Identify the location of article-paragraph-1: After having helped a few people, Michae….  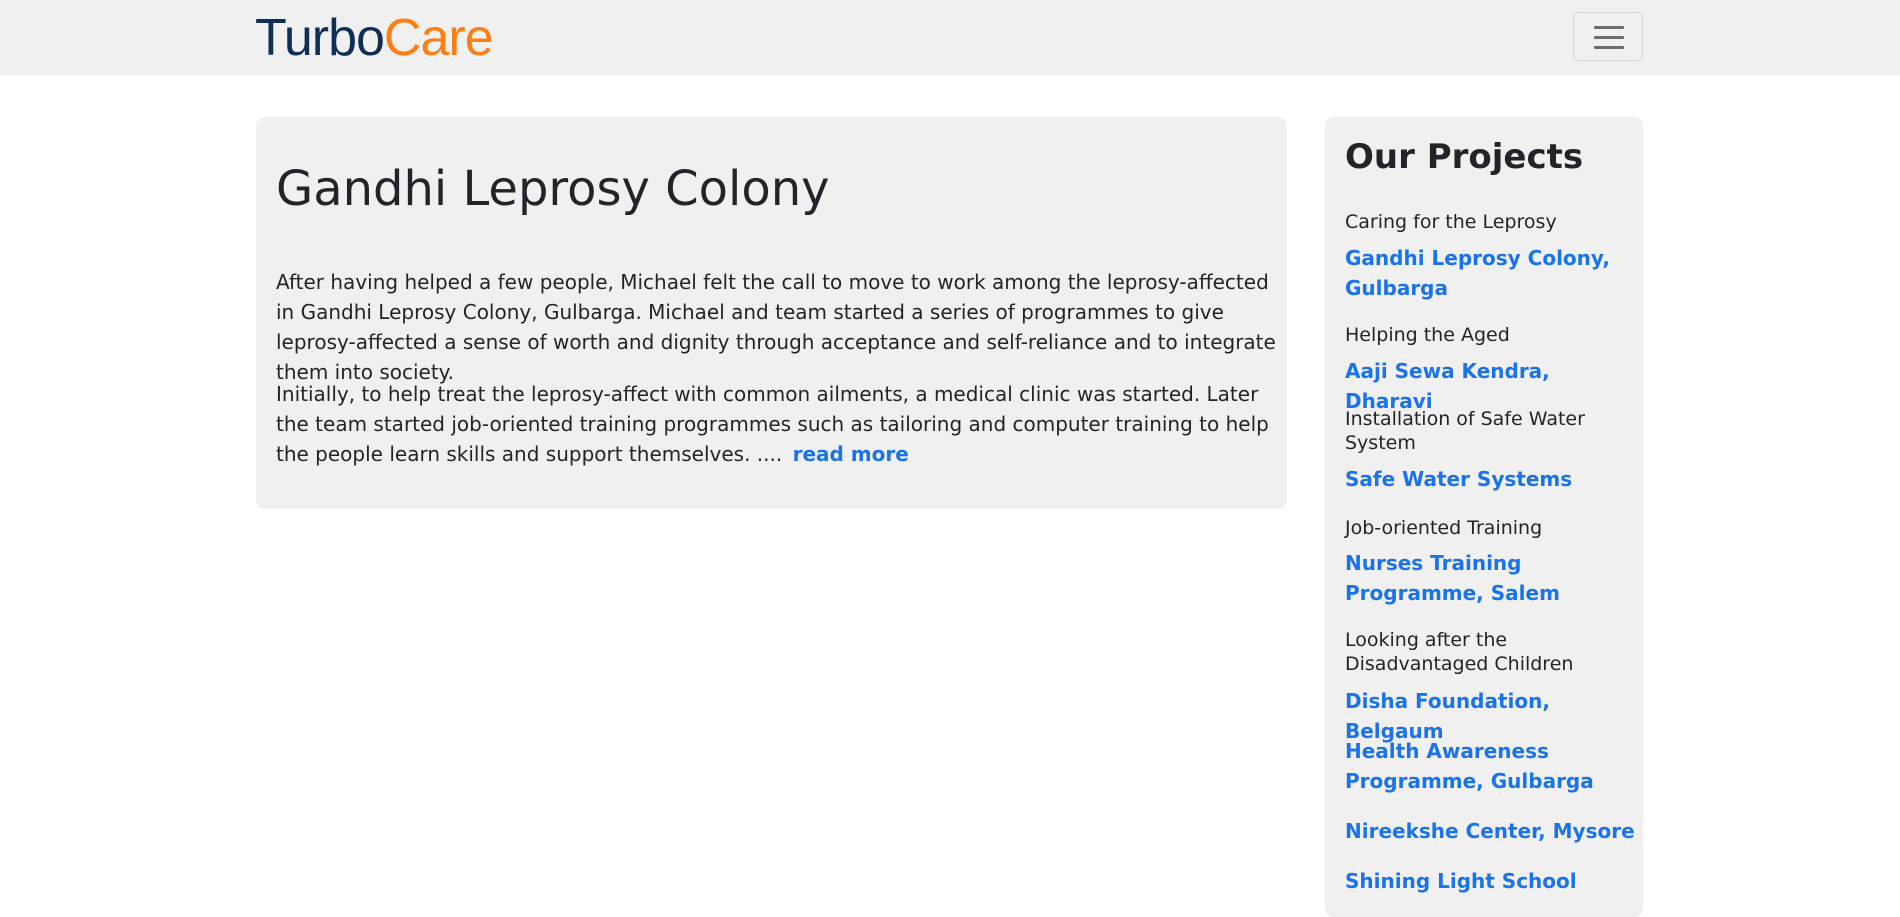
(776, 327).